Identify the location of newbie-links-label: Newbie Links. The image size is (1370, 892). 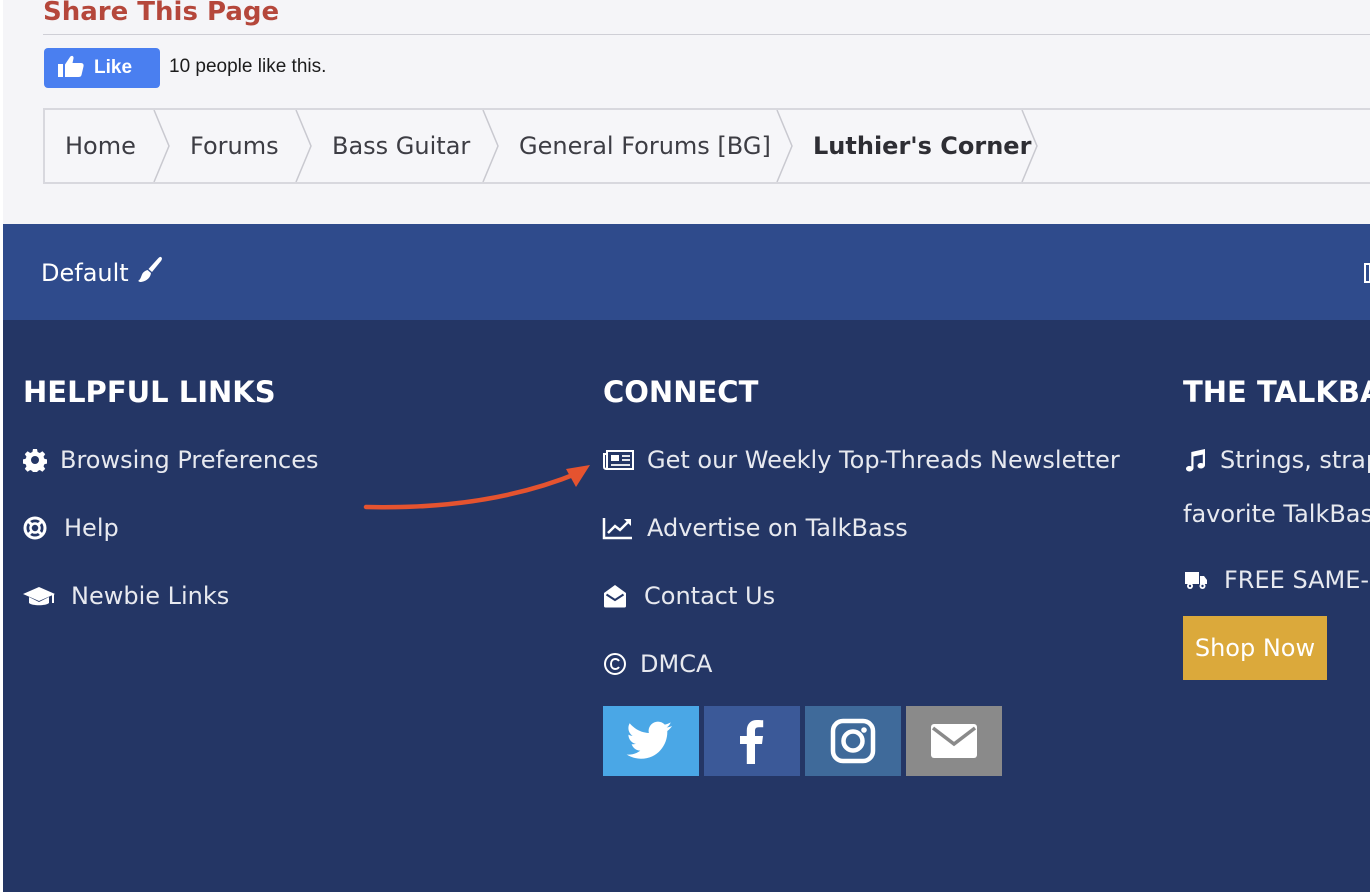
(150, 596).